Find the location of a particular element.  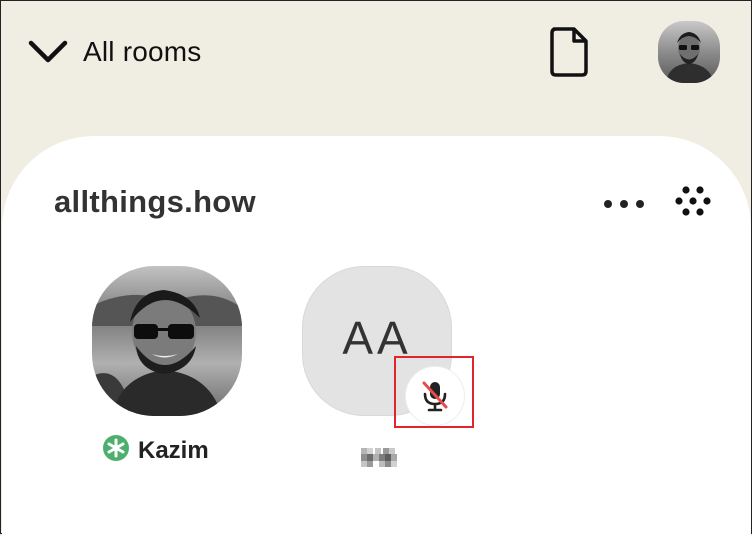

grid-dots-icon is located at coordinates (693, 201).